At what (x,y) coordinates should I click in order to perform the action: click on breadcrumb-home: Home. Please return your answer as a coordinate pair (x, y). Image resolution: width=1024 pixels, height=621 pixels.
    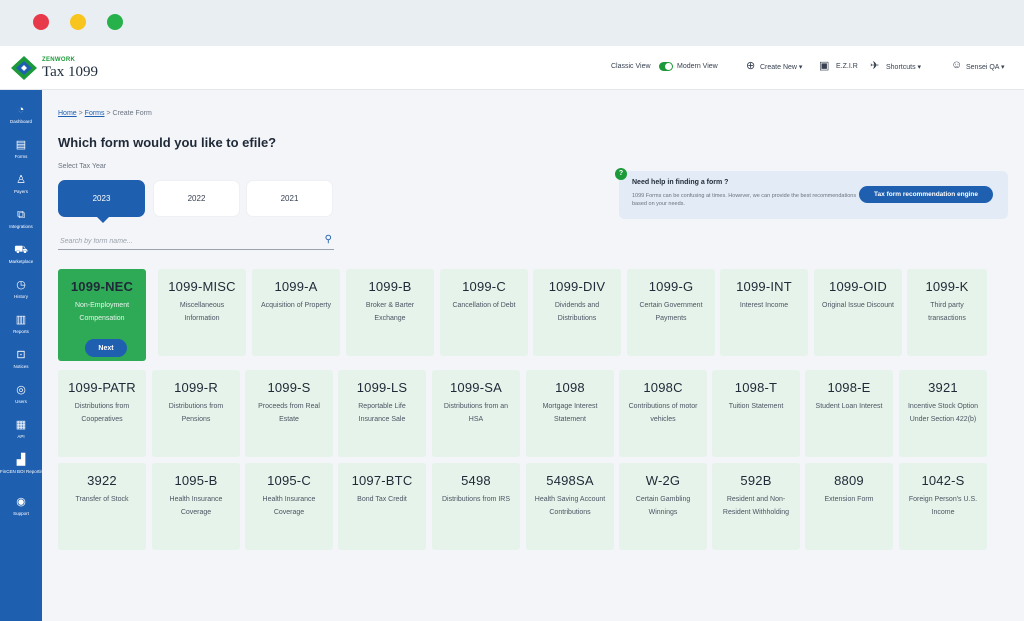
    Looking at the image, I should click on (67, 113).